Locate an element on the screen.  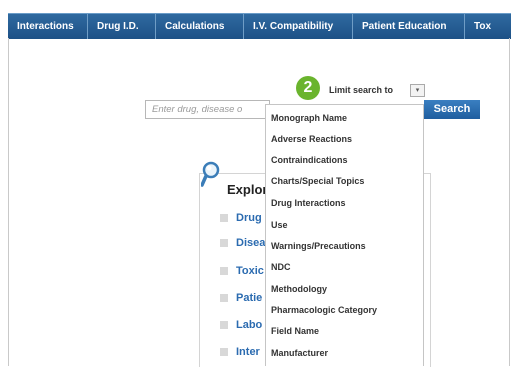
tab-calculations: Calculations is located at coordinates (200, 26).